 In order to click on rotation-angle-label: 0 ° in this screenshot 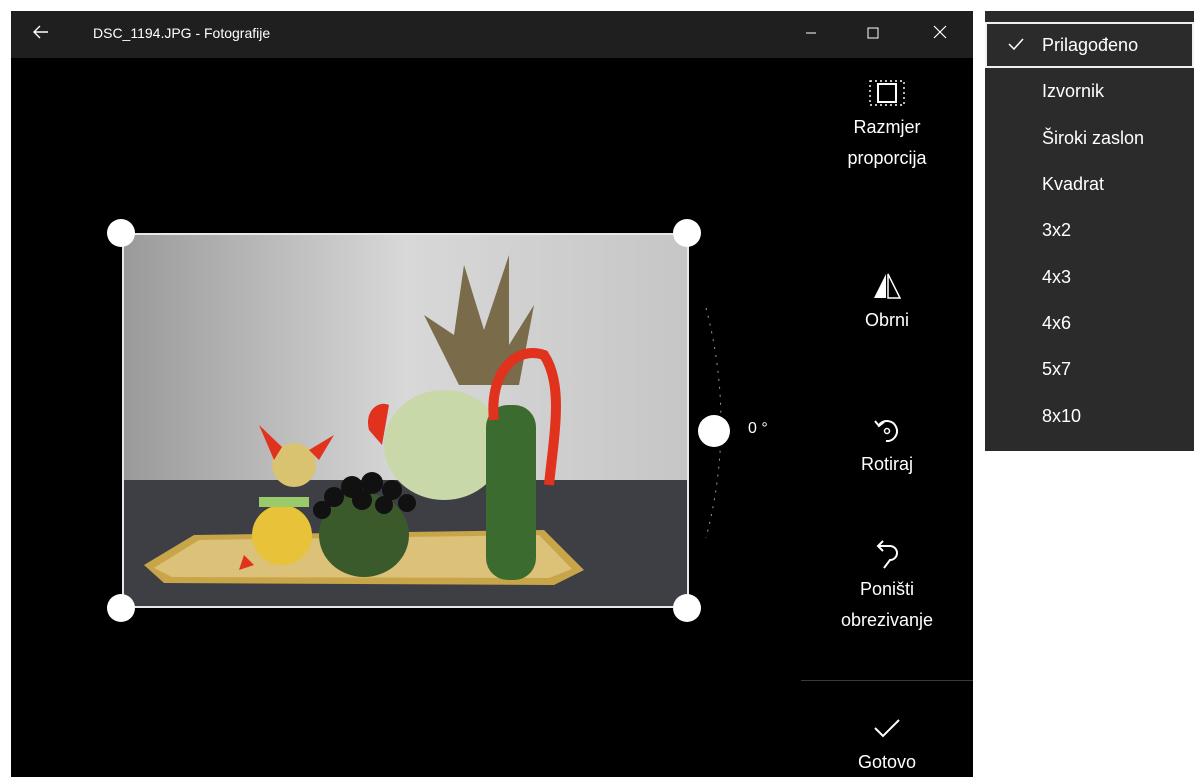, I will do `click(758, 428)`.